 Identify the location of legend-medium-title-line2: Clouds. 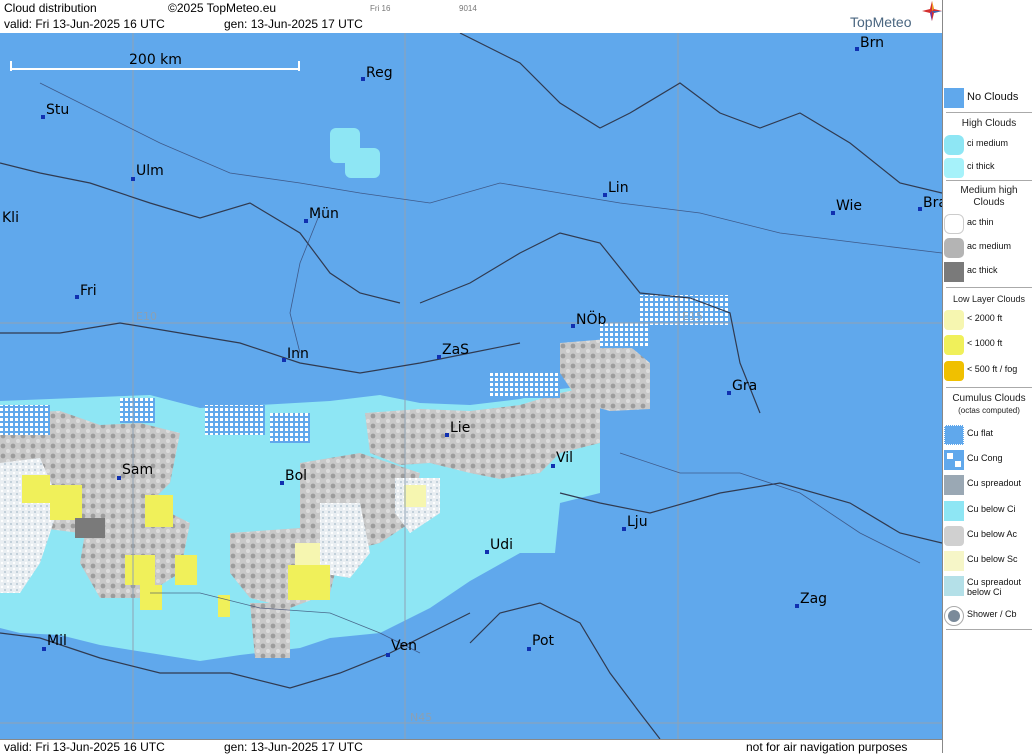
(989, 202).